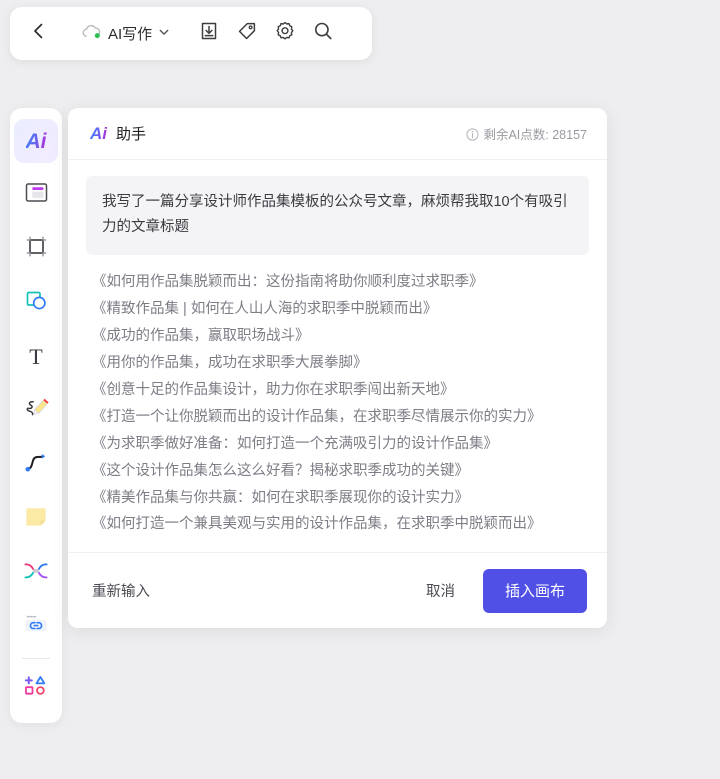  I want to click on sidebar-item-template, so click(36, 195).